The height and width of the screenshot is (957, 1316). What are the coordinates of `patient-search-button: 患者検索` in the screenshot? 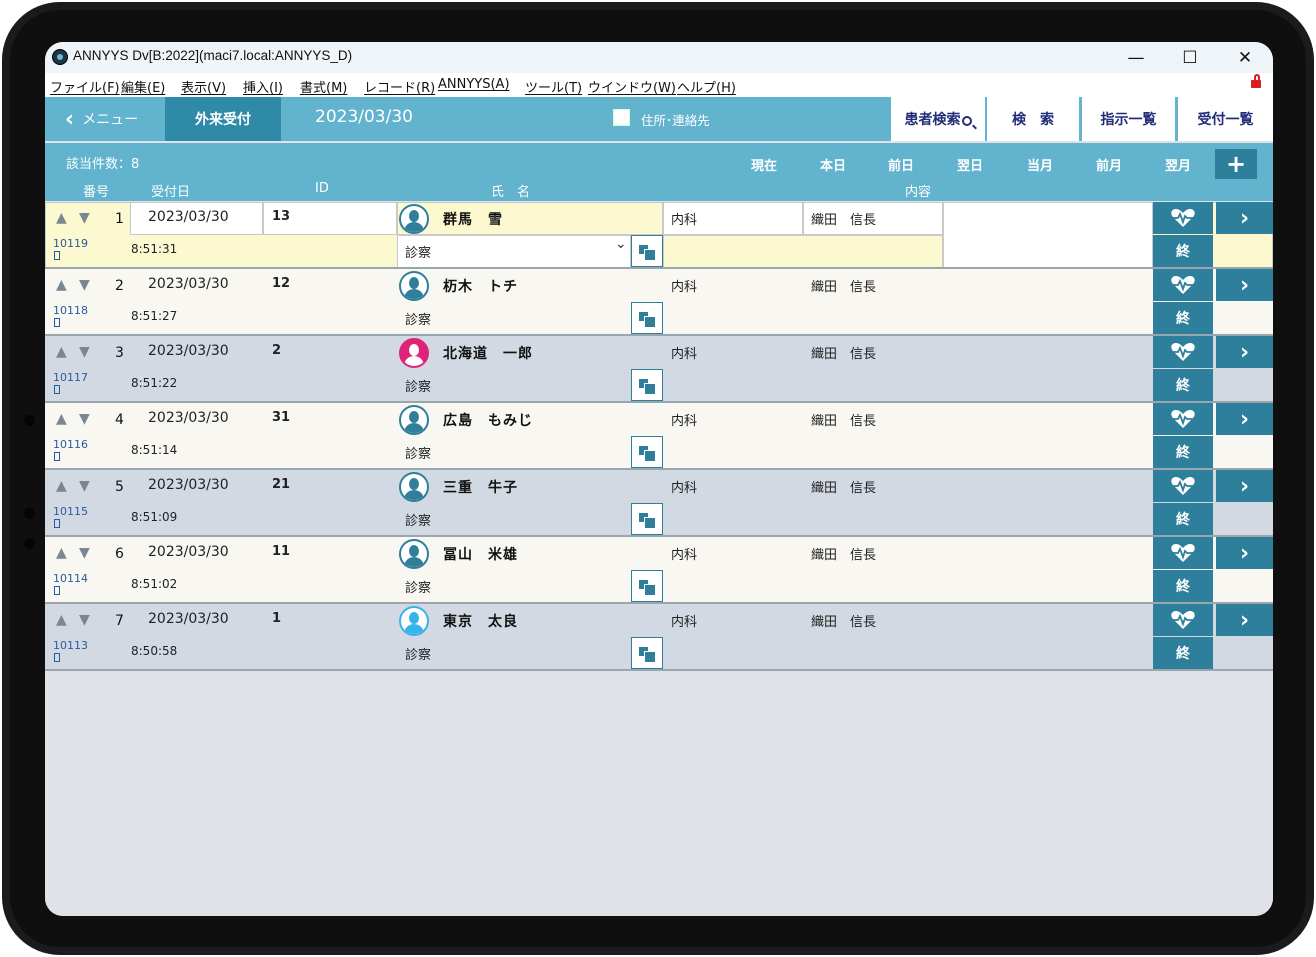 It's located at (938, 119).